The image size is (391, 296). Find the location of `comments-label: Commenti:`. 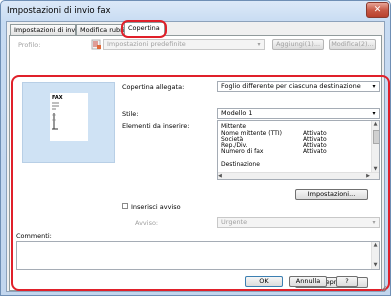

comments-label: Commenti: is located at coordinates (34, 236).